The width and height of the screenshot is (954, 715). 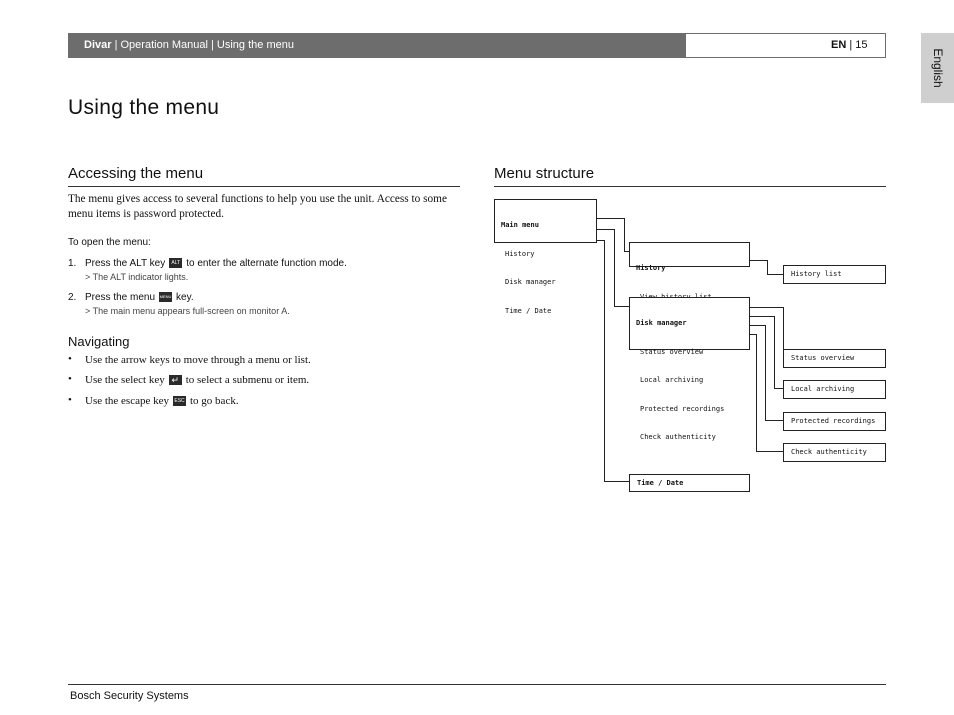 I want to click on menu-key-icon: MENU, so click(x=166, y=297).